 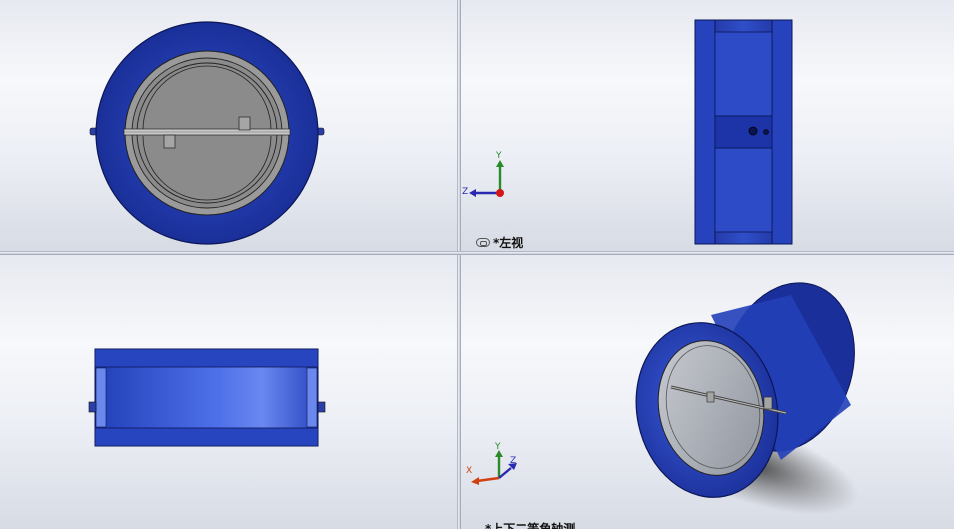 What do you see at coordinates (477, 253) in the screenshot?
I see `viewport-divider-horizontal` at bounding box center [477, 253].